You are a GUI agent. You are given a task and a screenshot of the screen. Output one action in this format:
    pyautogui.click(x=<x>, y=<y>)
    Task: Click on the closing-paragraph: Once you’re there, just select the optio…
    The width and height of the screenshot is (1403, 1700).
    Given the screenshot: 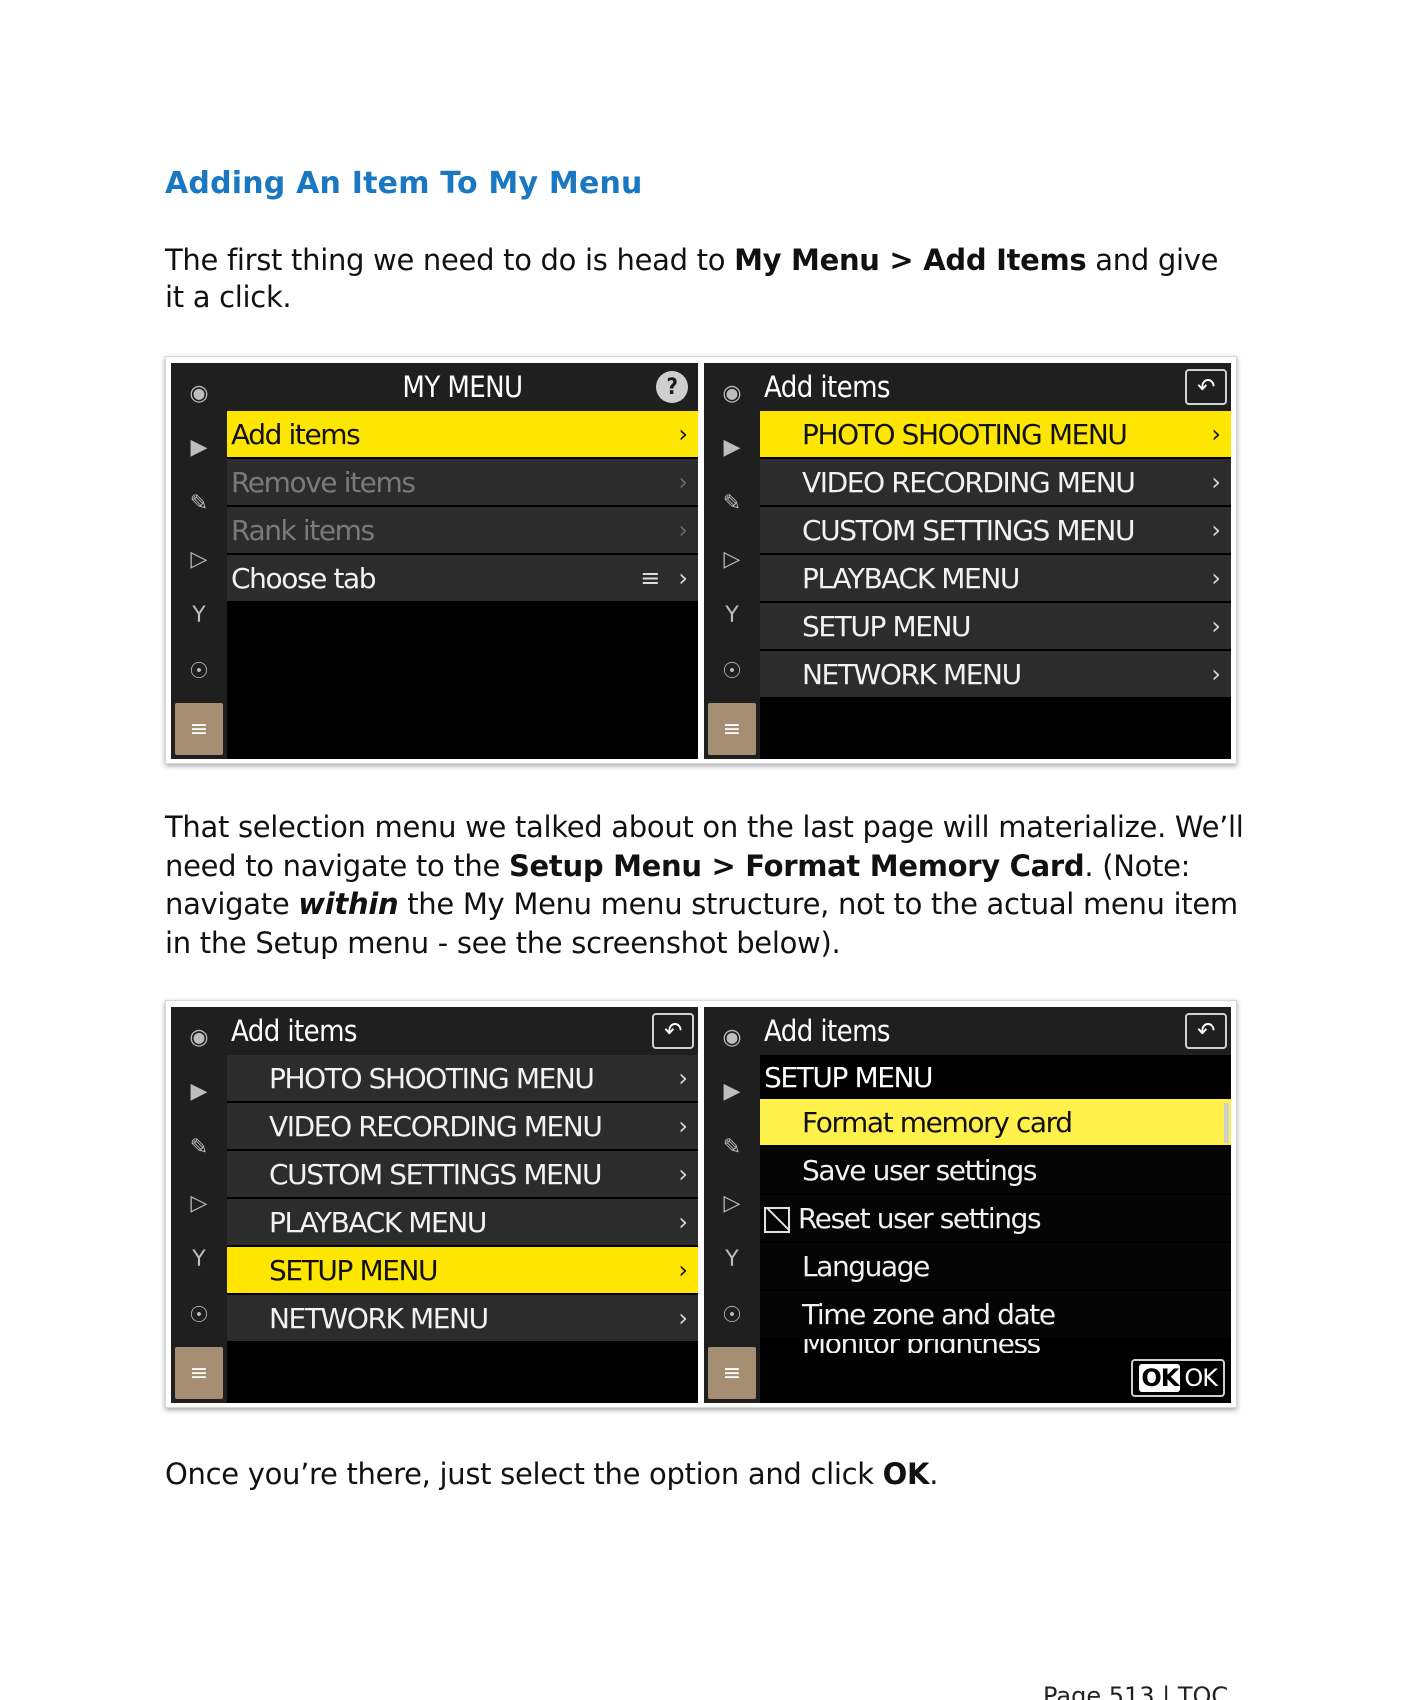 What is the action you would take?
    pyautogui.click(x=705, y=1474)
    